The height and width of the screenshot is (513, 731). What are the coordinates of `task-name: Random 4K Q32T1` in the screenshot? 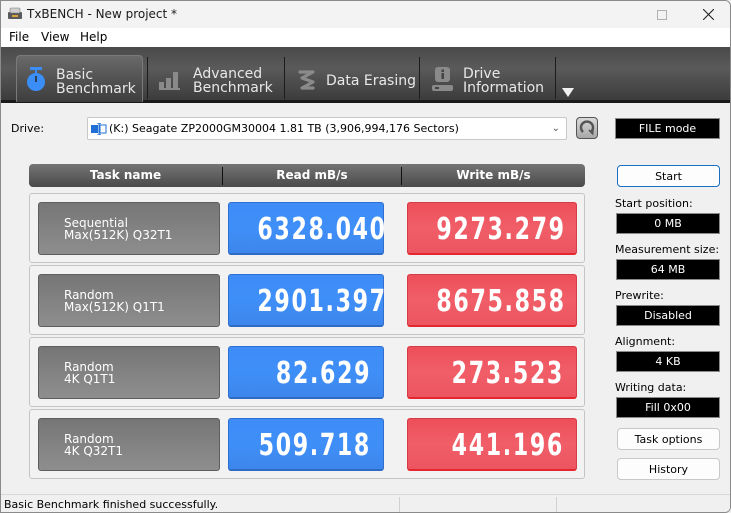 It's located at (93, 445).